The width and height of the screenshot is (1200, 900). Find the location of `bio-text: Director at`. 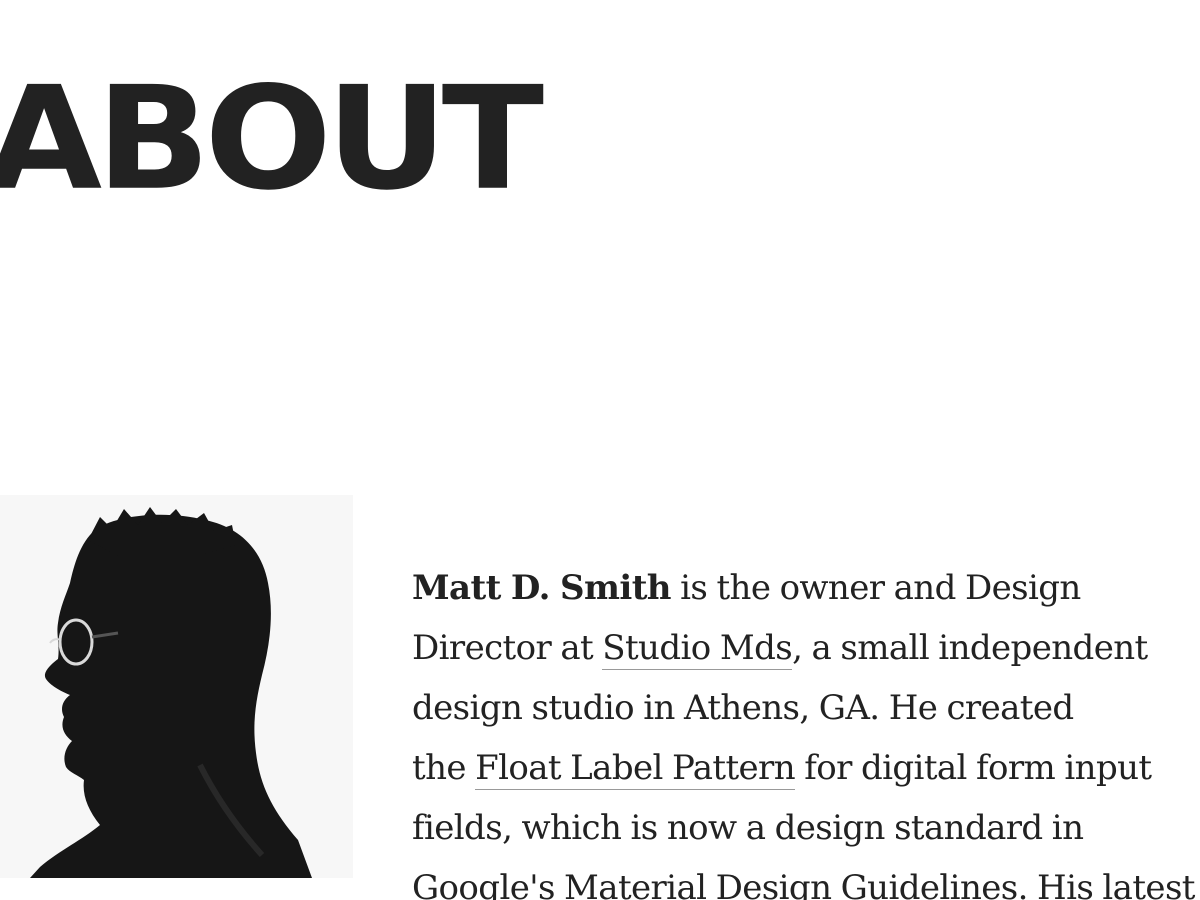

bio-text: Director at is located at coordinates (507, 648).